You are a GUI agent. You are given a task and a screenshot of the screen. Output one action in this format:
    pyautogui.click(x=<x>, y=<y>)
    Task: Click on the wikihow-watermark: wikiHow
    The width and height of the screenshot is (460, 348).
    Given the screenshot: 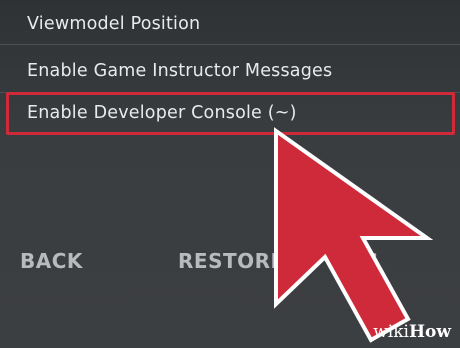 What is the action you would take?
    pyautogui.click(x=412, y=332)
    